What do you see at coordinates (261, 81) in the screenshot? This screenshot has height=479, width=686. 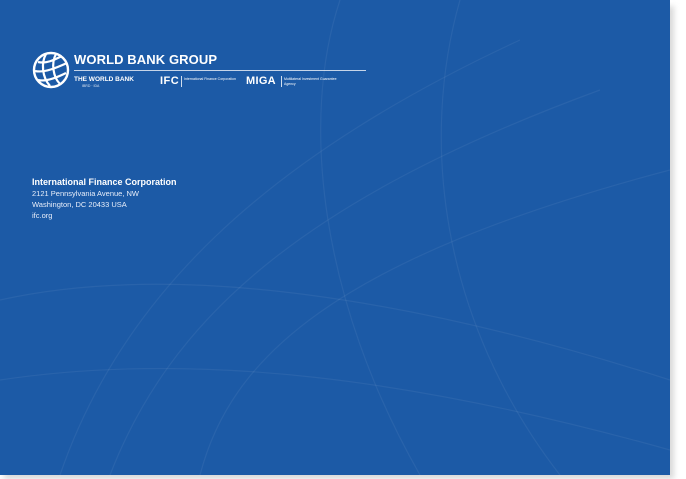 I see `miga-wordmark: MIGA` at bounding box center [261, 81].